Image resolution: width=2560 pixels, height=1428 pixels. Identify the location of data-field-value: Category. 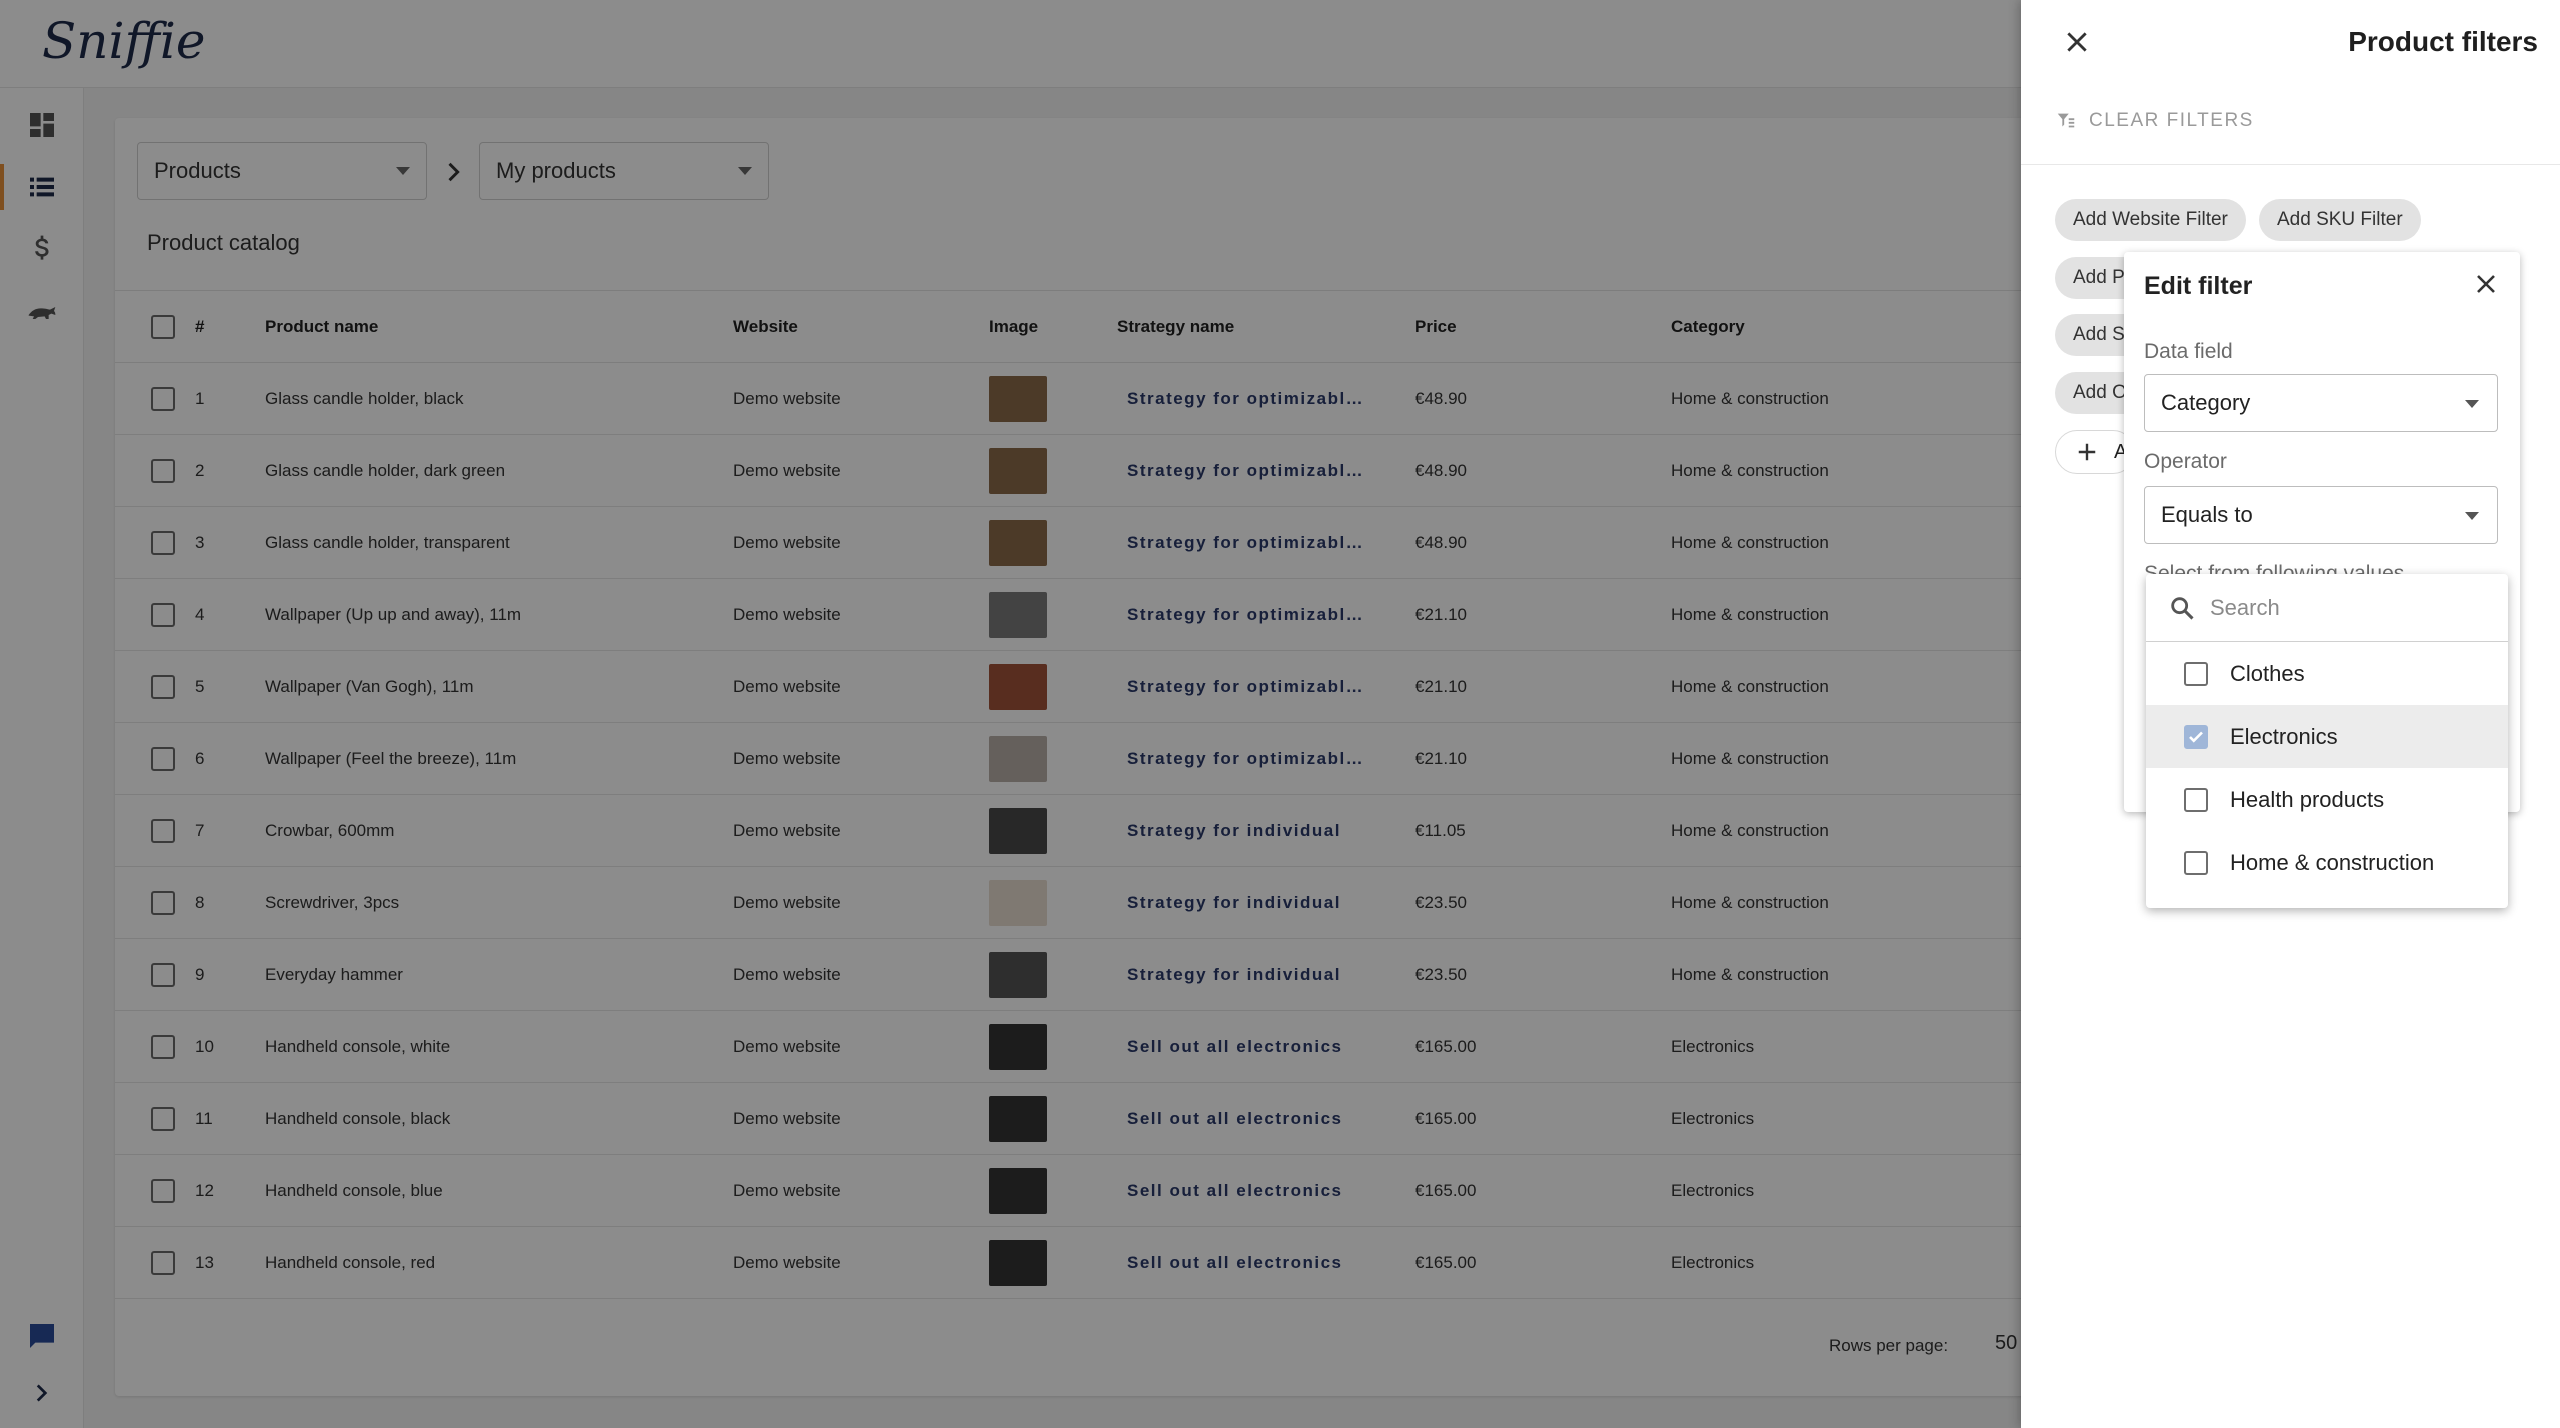
(2206, 402).